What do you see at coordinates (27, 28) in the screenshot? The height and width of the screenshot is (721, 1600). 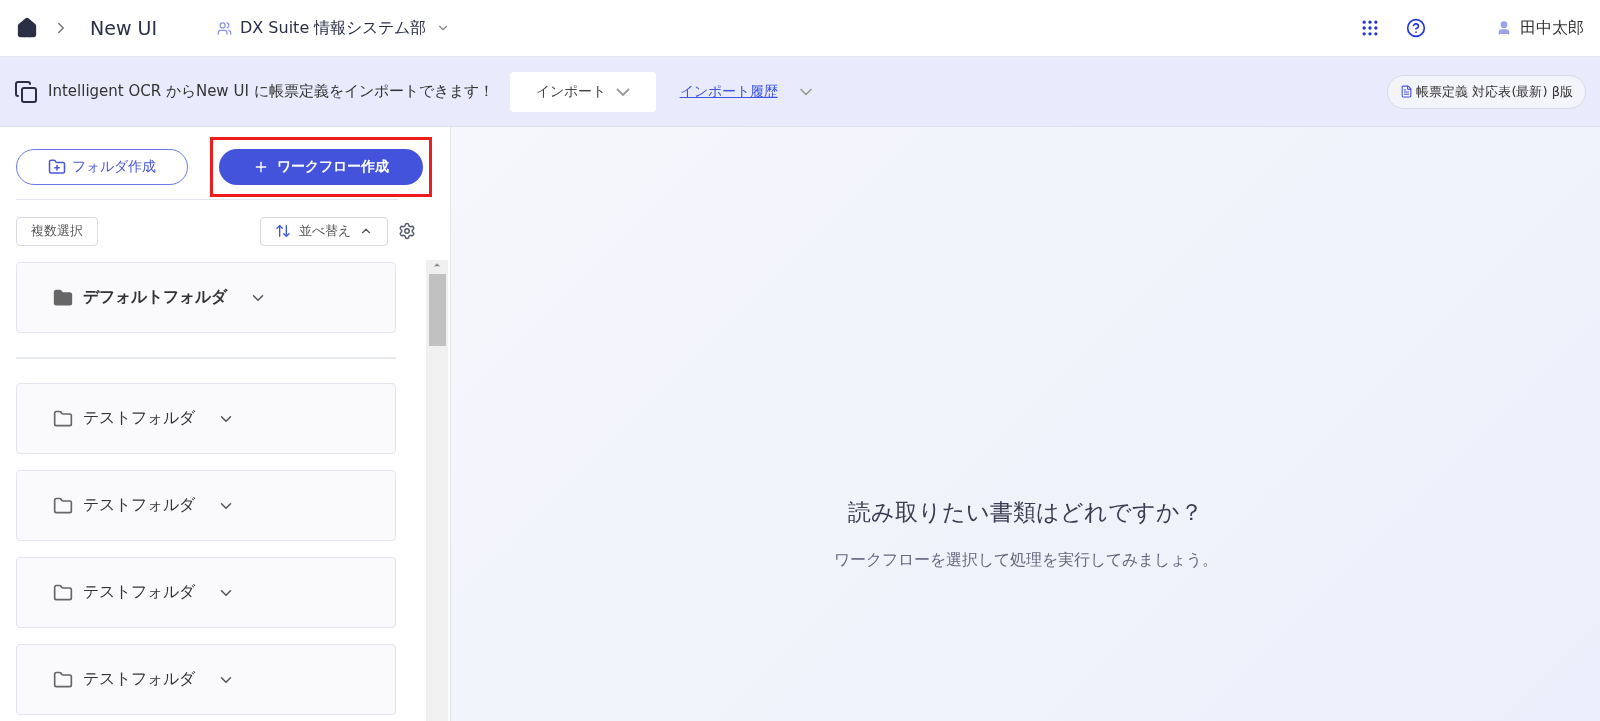 I see `home-icon` at bounding box center [27, 28].